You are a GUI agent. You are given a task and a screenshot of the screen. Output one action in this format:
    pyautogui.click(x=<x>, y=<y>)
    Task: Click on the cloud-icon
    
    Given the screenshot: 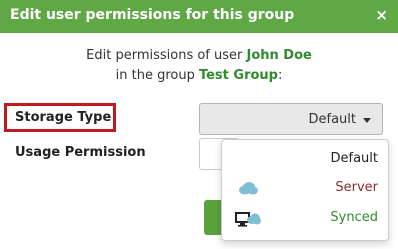 What is the action you would take?
    pyautogui.click(x=248, y=188)
    